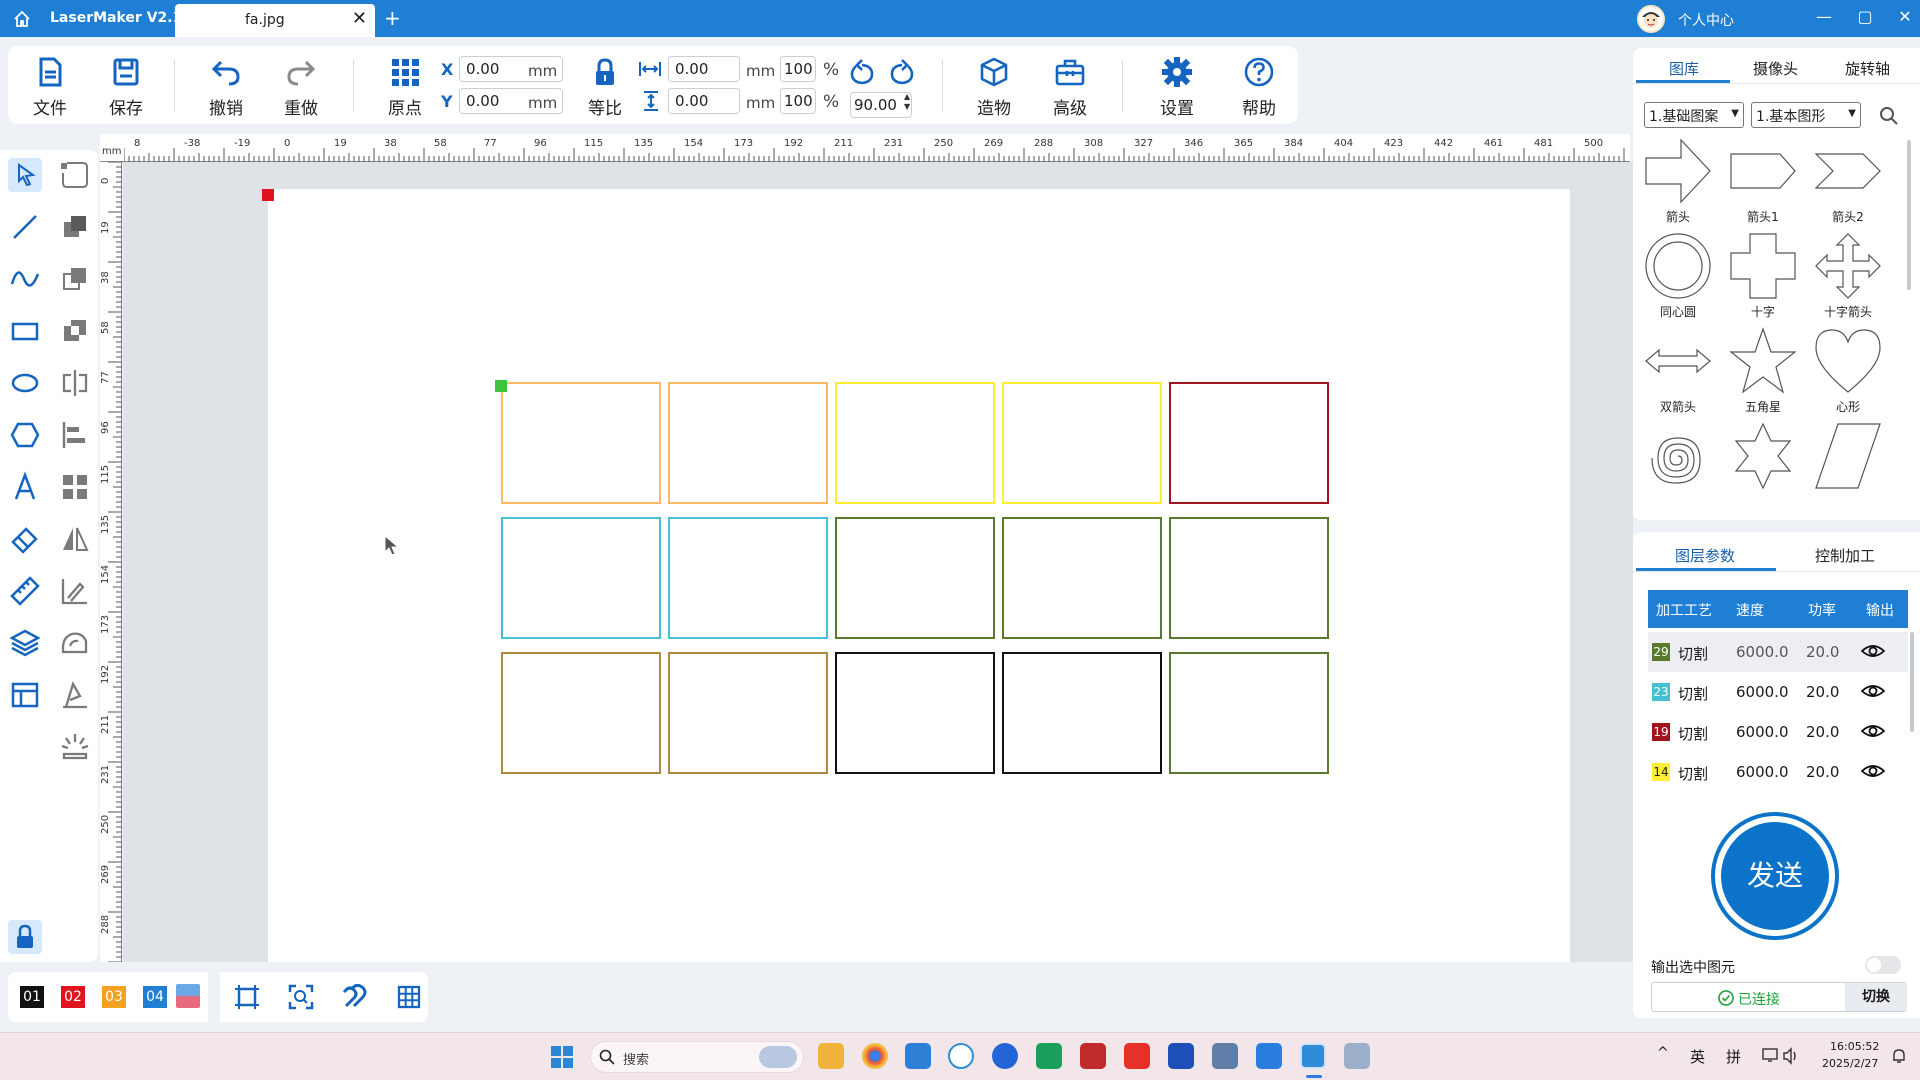 The width and height of the screenshot is (1920, 1080). I want to click on shape-spiral, so click(1678, 466).